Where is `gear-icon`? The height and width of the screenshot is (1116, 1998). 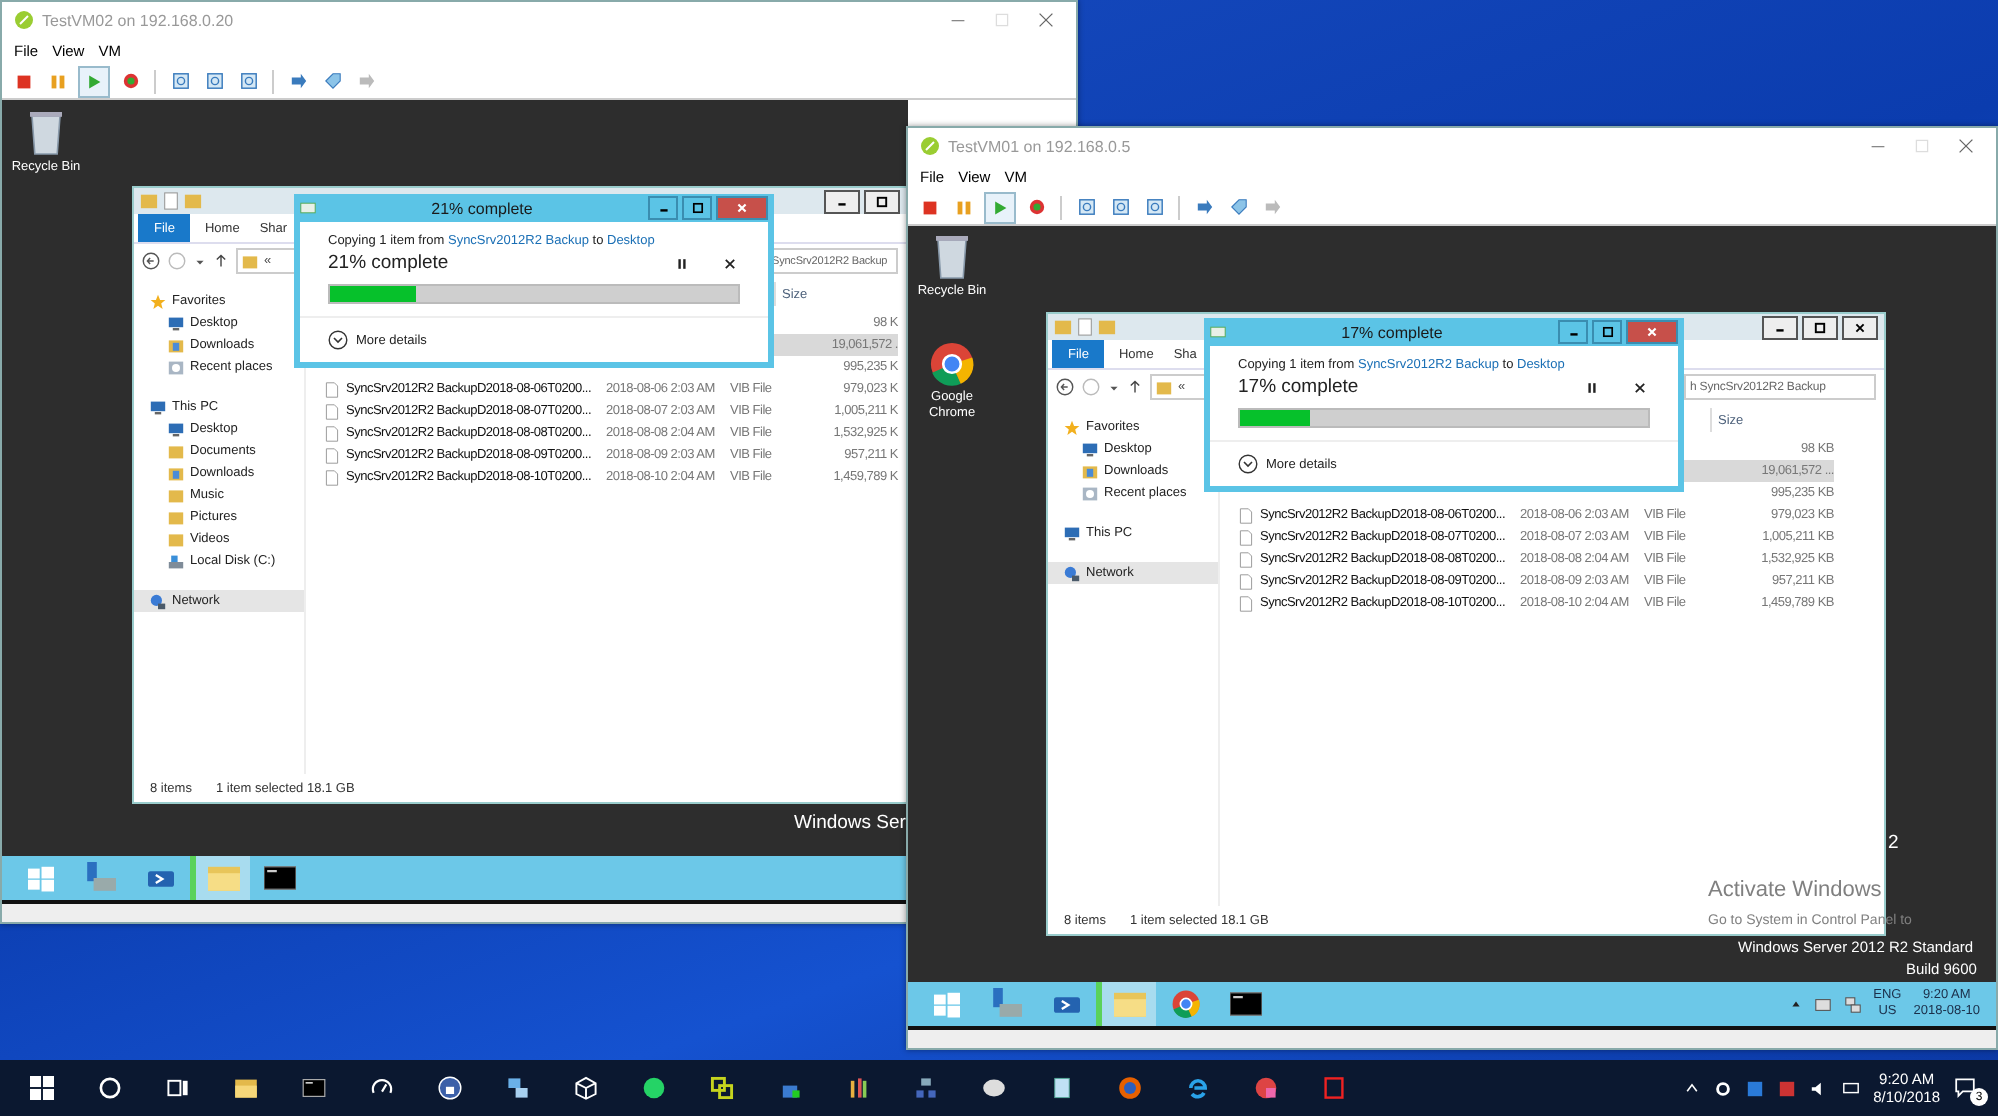 gear-icon is located at coordinates (1722, 1088).